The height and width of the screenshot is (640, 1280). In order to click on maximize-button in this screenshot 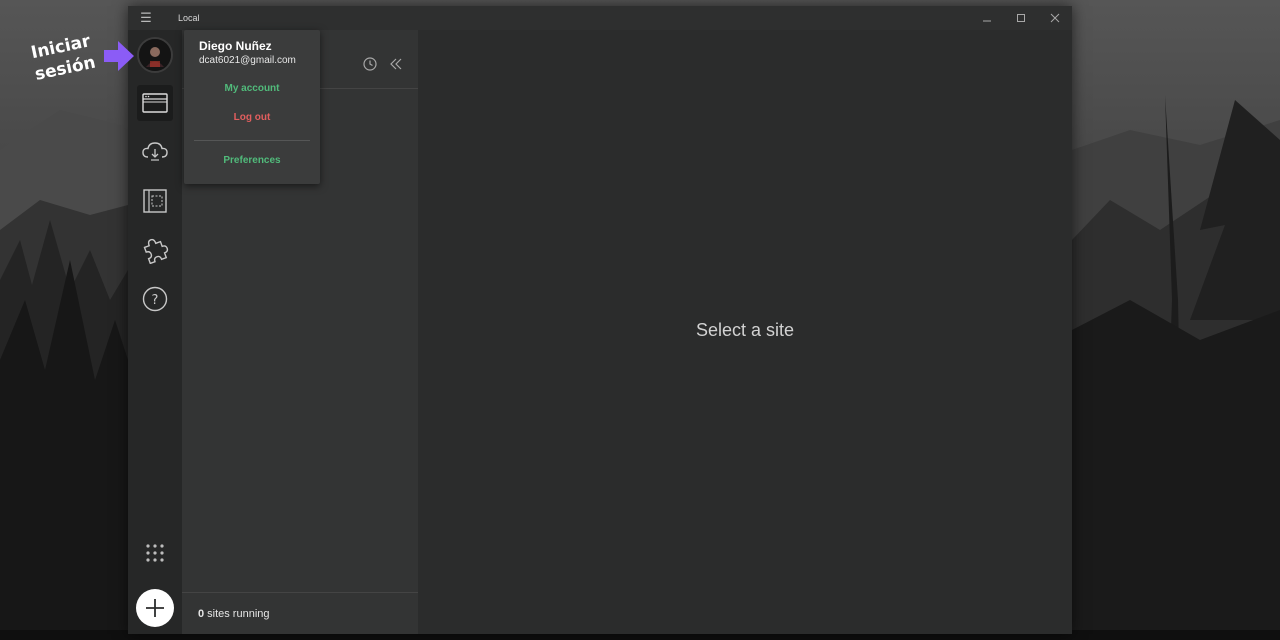, I will do `click(1021, 18)`.